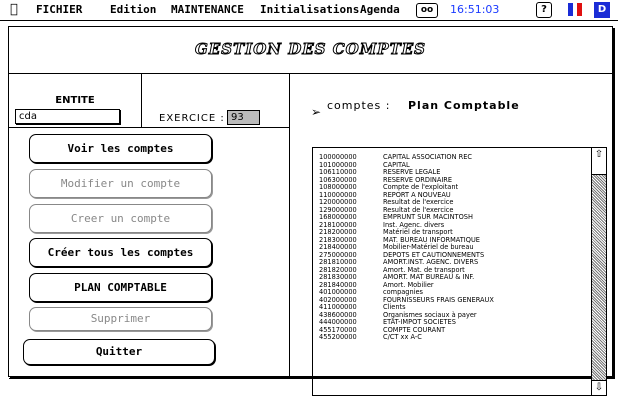  What do you see at coordinates (464, 105) in the screenshot?
I see `comptes-plan-label: Plan Comptable` at bounding box center [464, 105].